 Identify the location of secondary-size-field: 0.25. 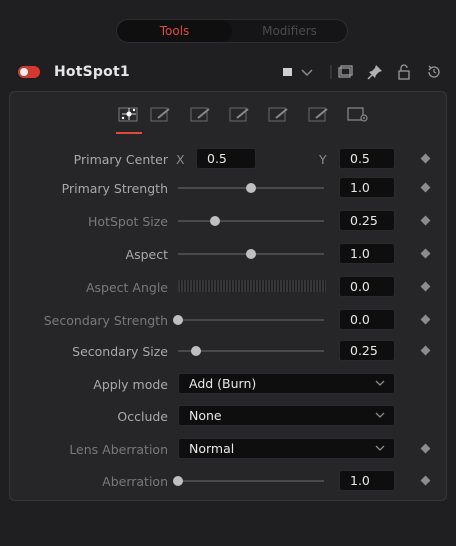
(367, 350).